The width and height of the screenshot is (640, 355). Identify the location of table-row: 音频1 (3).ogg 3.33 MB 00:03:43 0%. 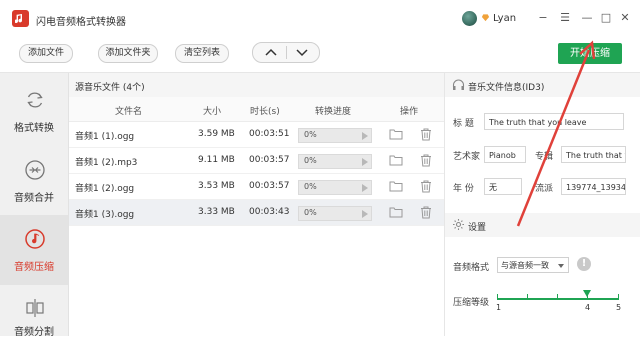
(256, 213).